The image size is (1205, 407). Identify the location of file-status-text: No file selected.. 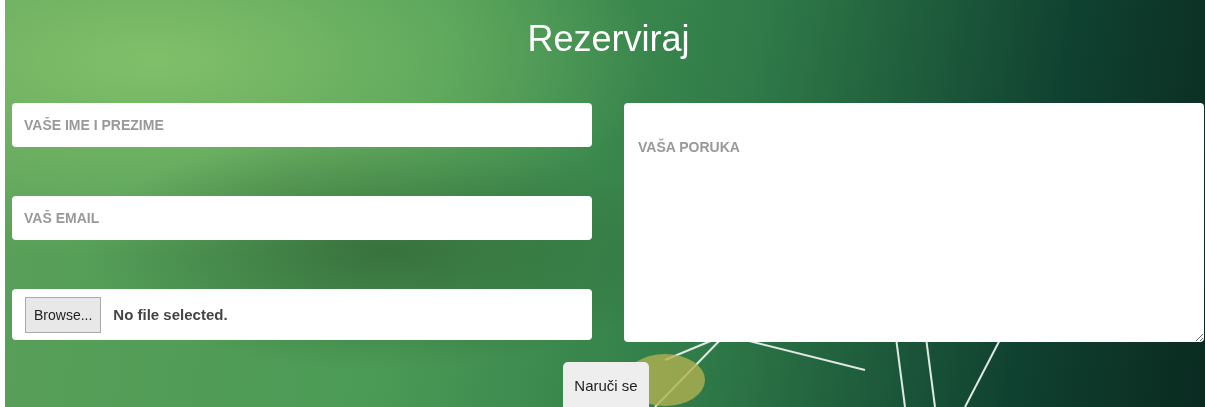
(170, 314).